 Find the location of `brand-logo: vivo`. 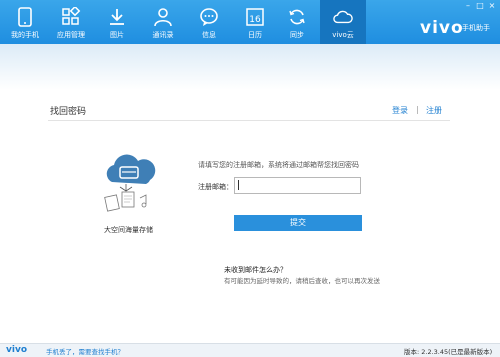

brand-logo: vivo is located at coordinates (442, 28).